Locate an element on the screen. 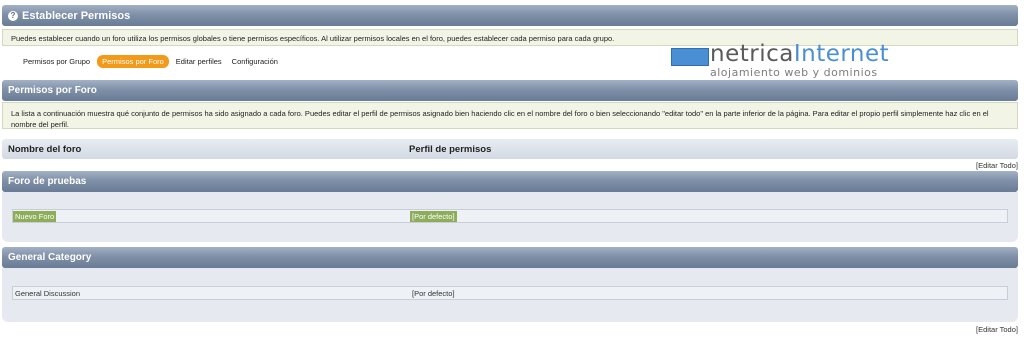 This screenshot has height=355, width=1024. tab-permisos-foro: Permisos por Foro is located at coordinates (133, 61).